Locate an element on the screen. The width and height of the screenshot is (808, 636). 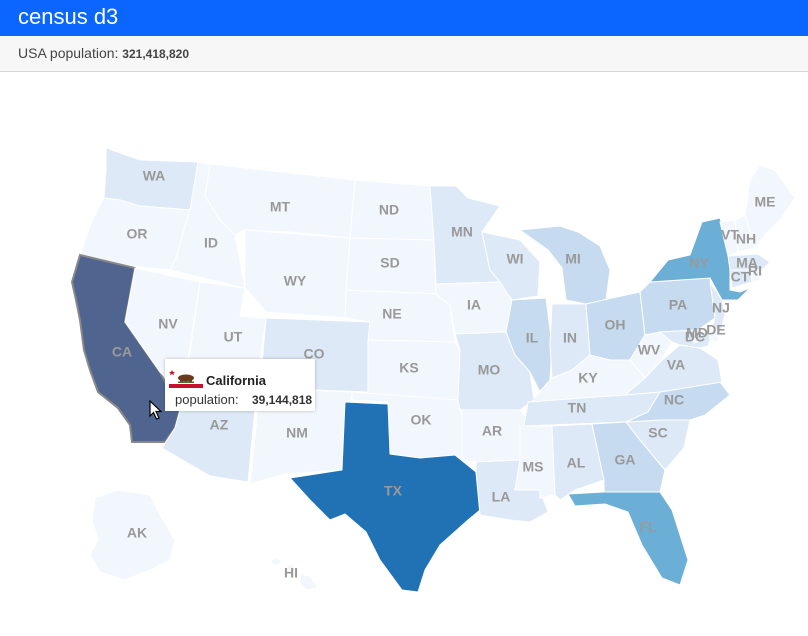
mouse-pointer-icon is located at coordinates (156, 410).